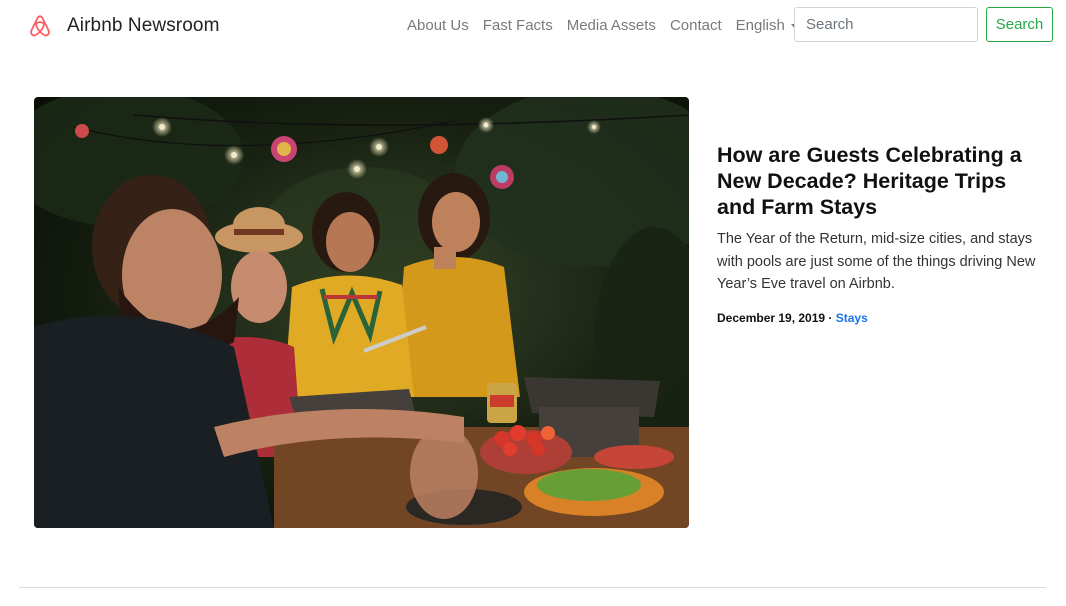 The width and height of the screenshot is (1066, 606). Describe the element at coordinates (760, 25) in the screenshot. I see `language-label: English` at that location.